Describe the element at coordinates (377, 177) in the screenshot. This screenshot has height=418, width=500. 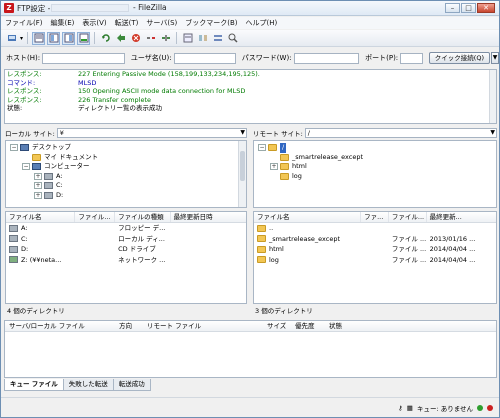
I see `tree-item-log: log` at that location.